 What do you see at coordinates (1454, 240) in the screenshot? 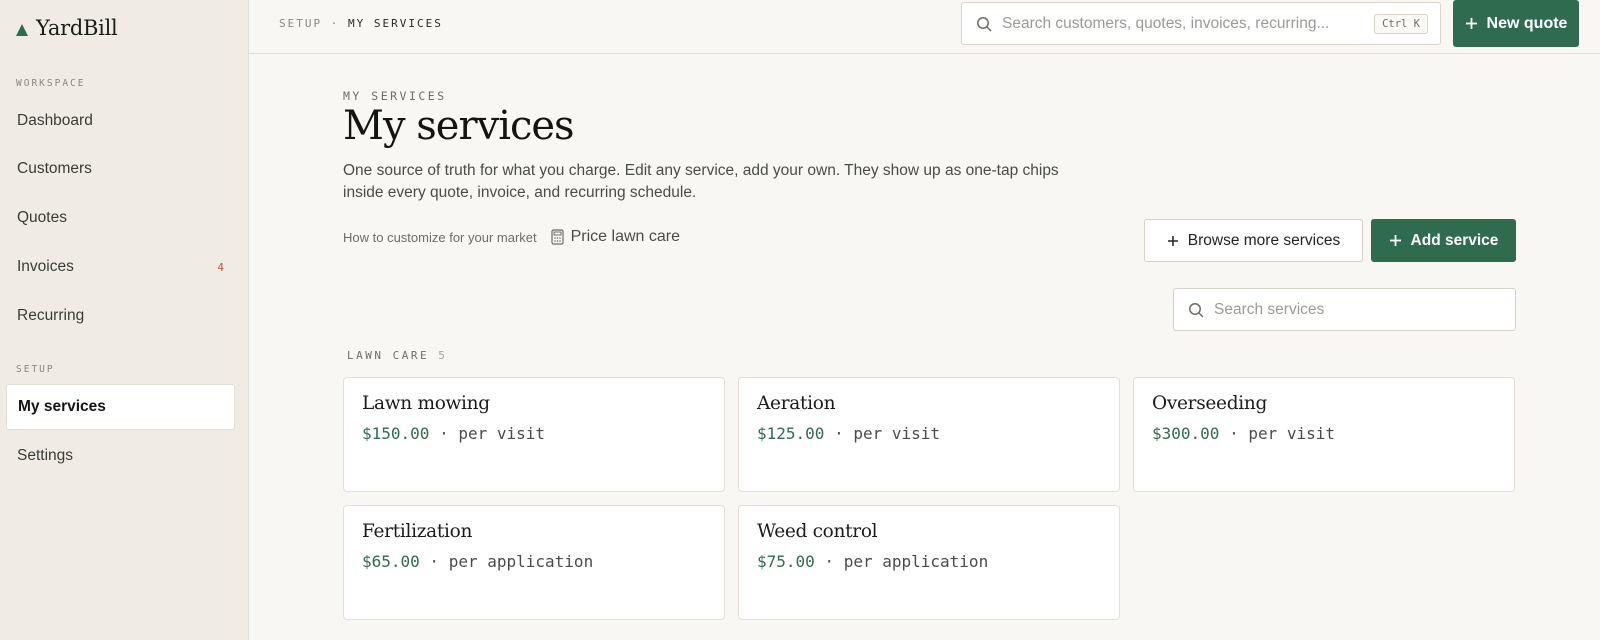
I see `add-service-label: Add service` at bounding box center [1454, 240].